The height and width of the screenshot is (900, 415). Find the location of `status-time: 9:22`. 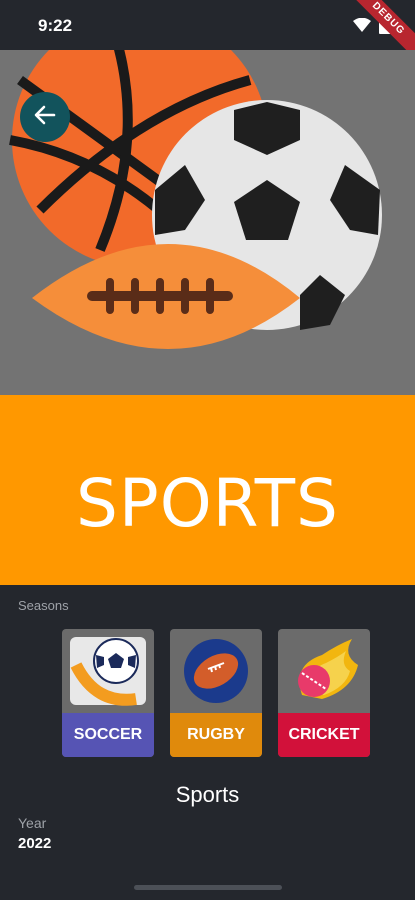

status-time: 9:22 is located at coordinates (55, 25).